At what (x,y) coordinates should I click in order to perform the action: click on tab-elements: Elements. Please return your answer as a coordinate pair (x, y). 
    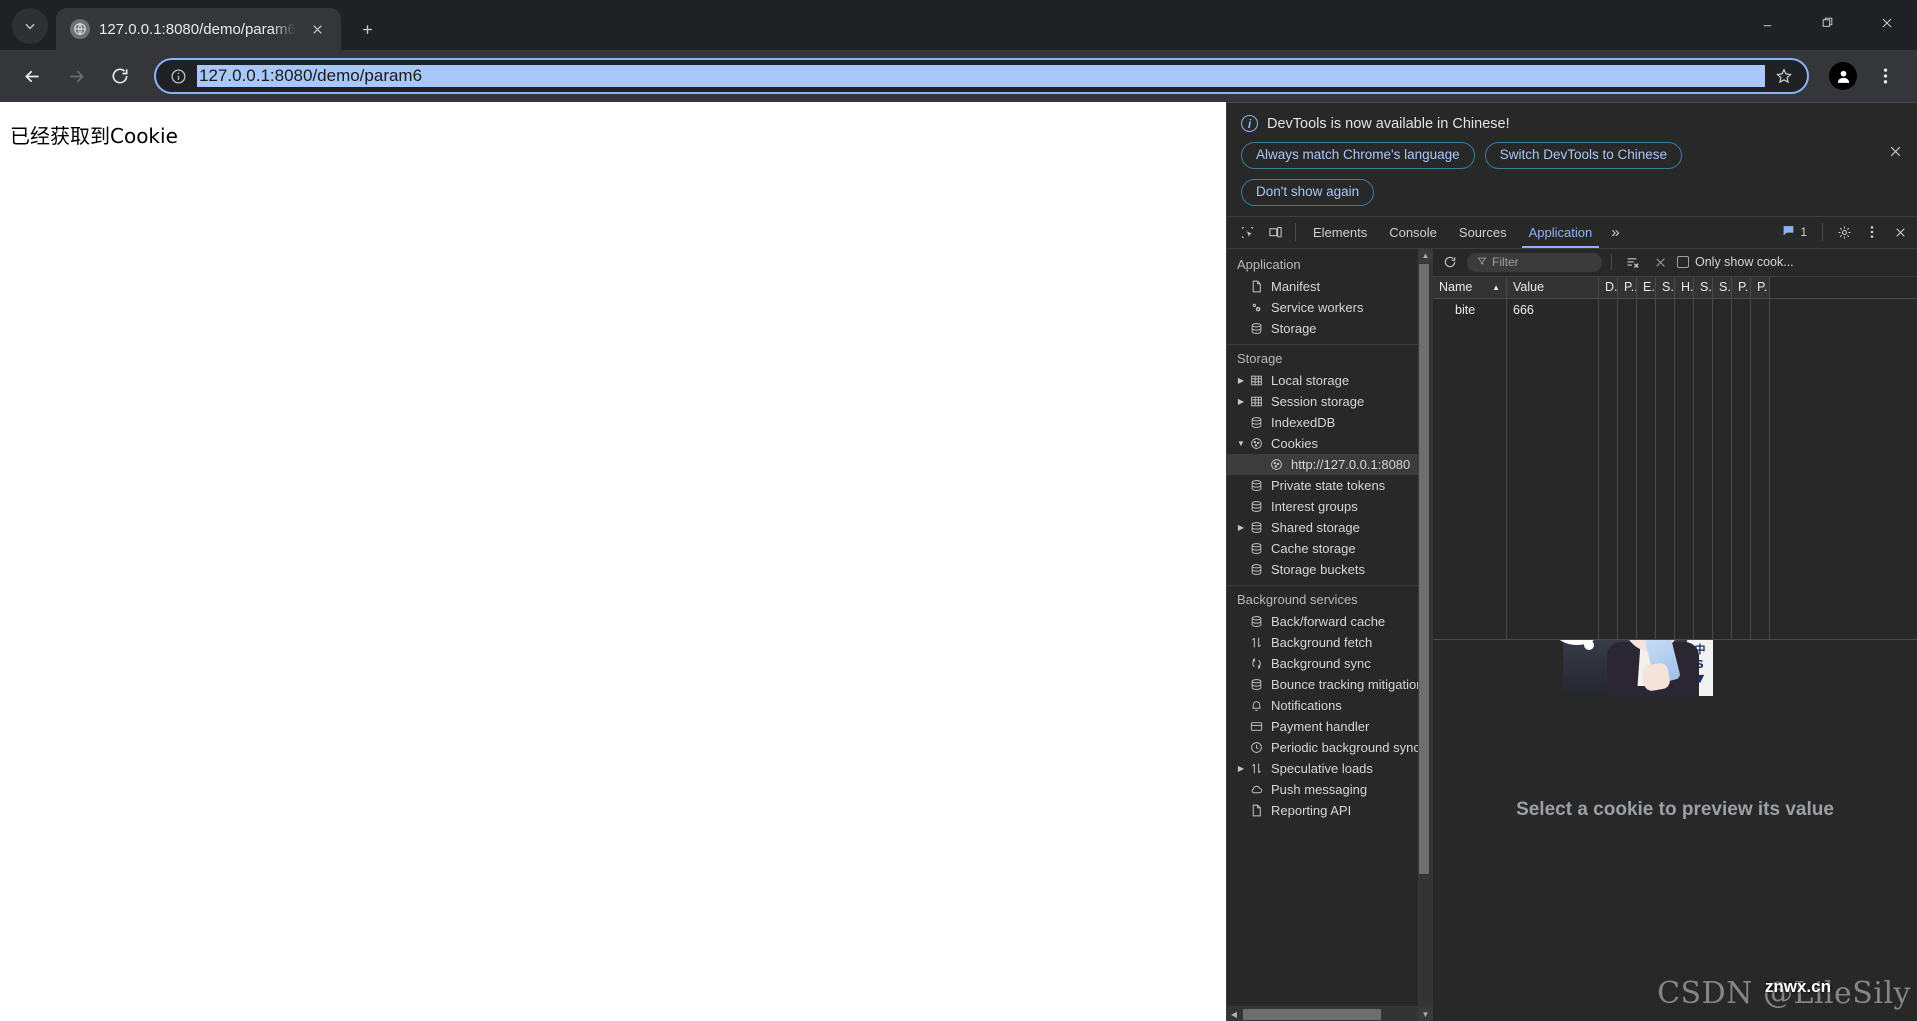
    Looking at the image, I should click on (1340, 232).